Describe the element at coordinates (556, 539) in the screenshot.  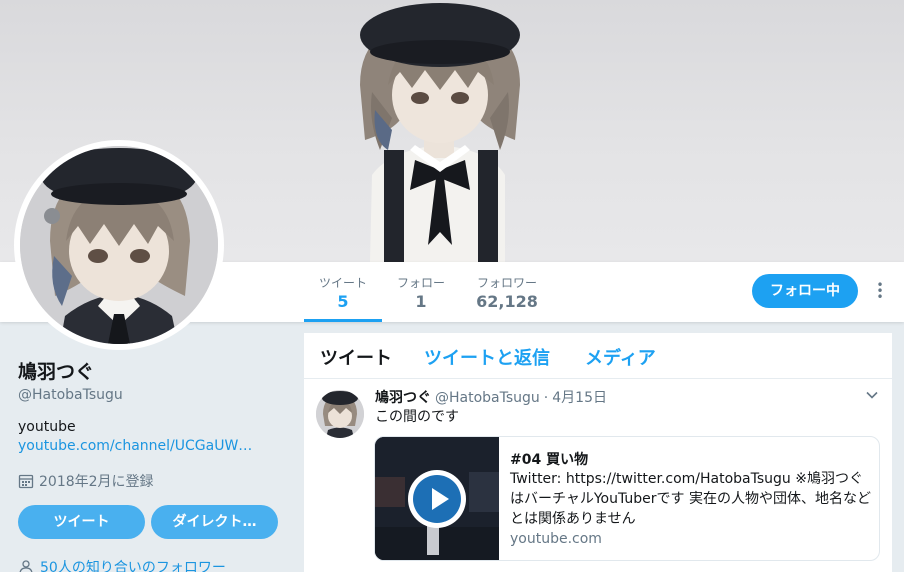
I see `card-domain: youtube.com` at that location.